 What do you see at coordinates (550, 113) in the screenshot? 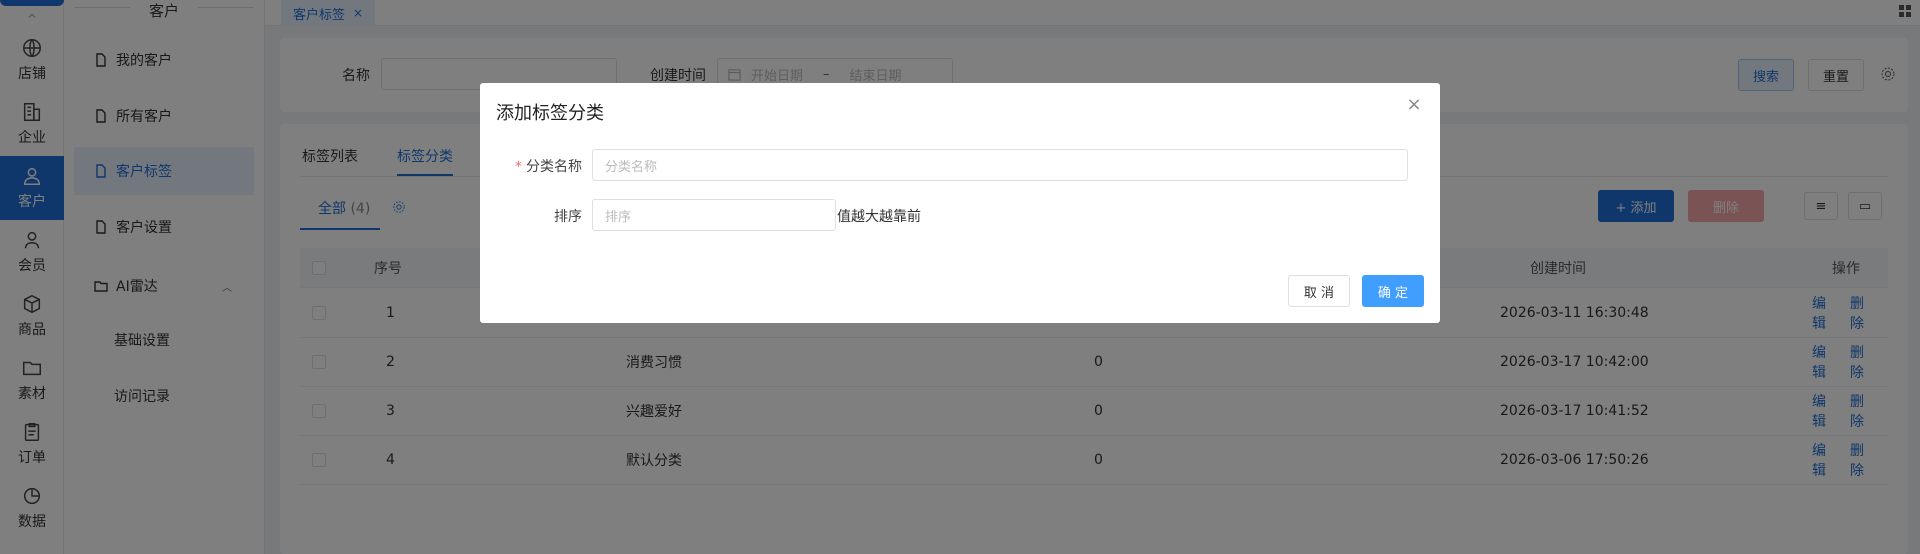
I see `dialog-title: 添加标签分类` at bounding box center [550, 113].